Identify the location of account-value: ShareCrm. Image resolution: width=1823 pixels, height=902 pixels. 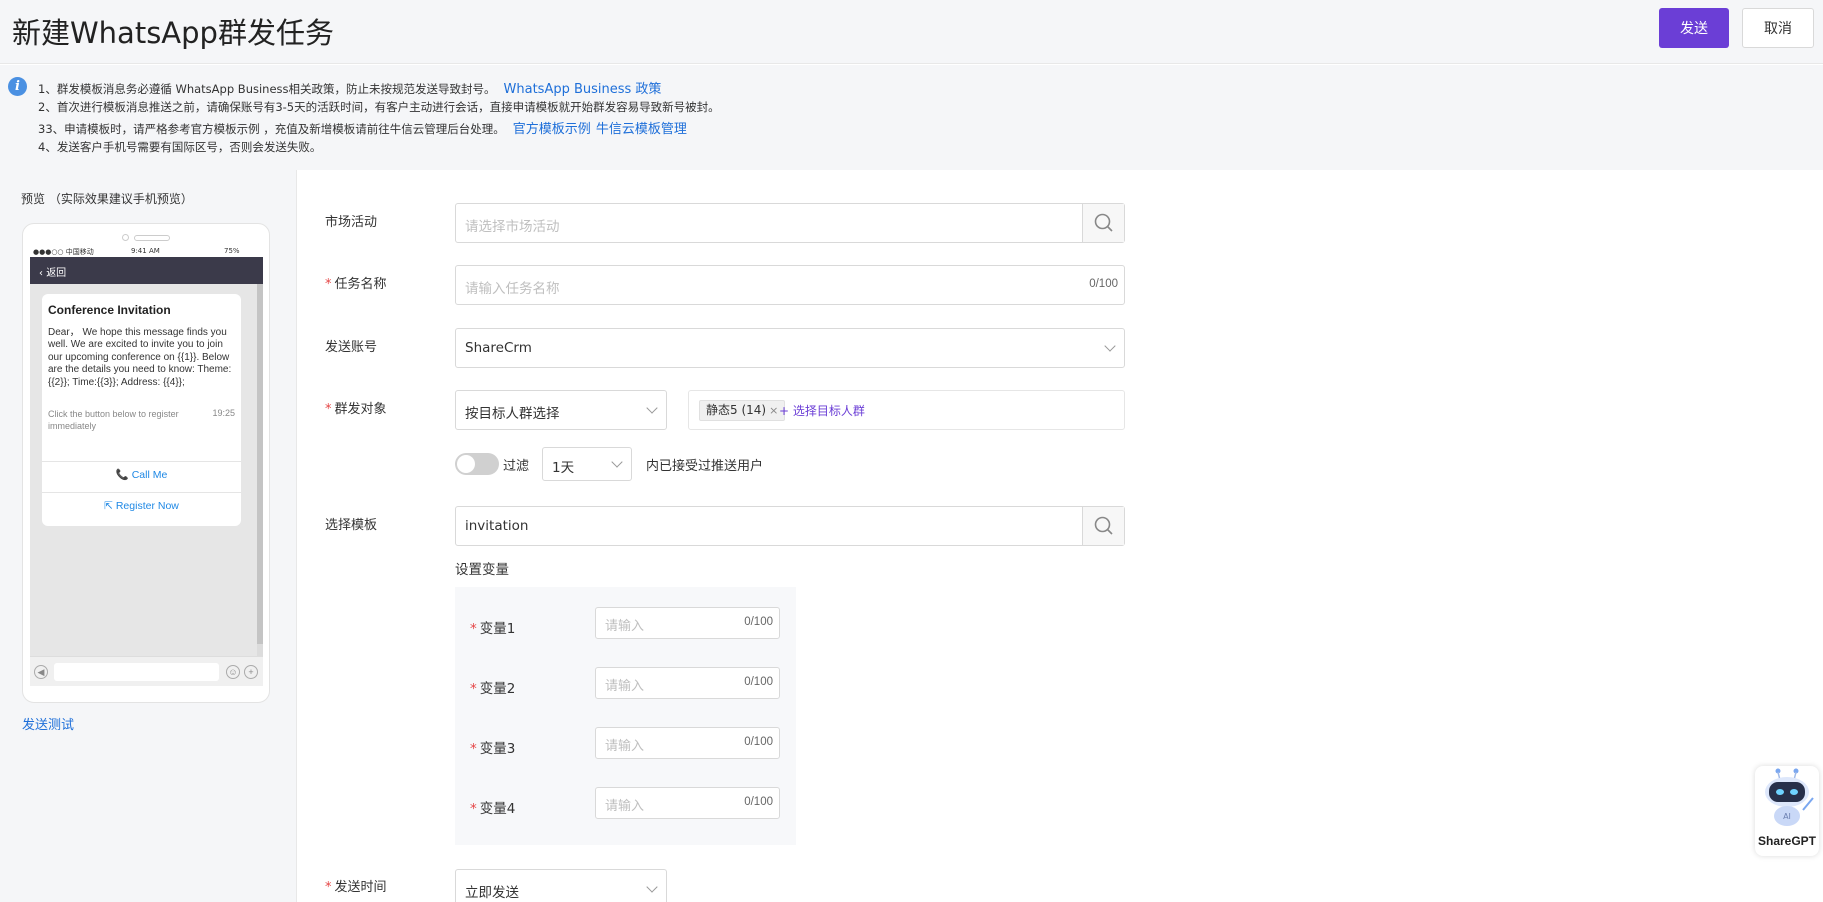
(498, 348).